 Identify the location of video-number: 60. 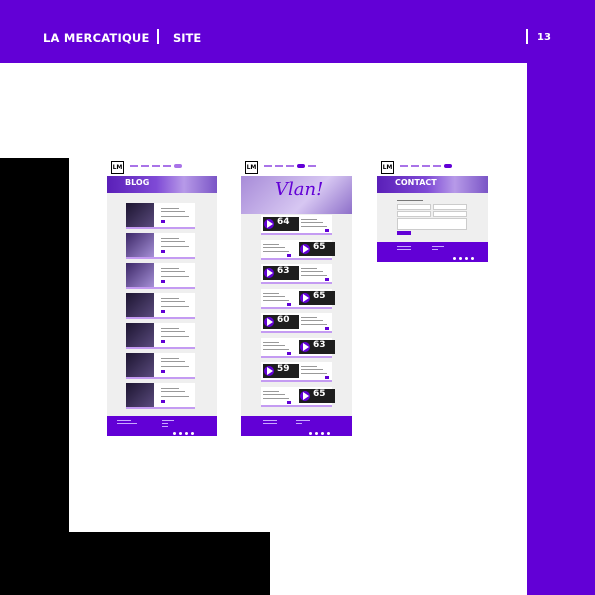
(283, 320).